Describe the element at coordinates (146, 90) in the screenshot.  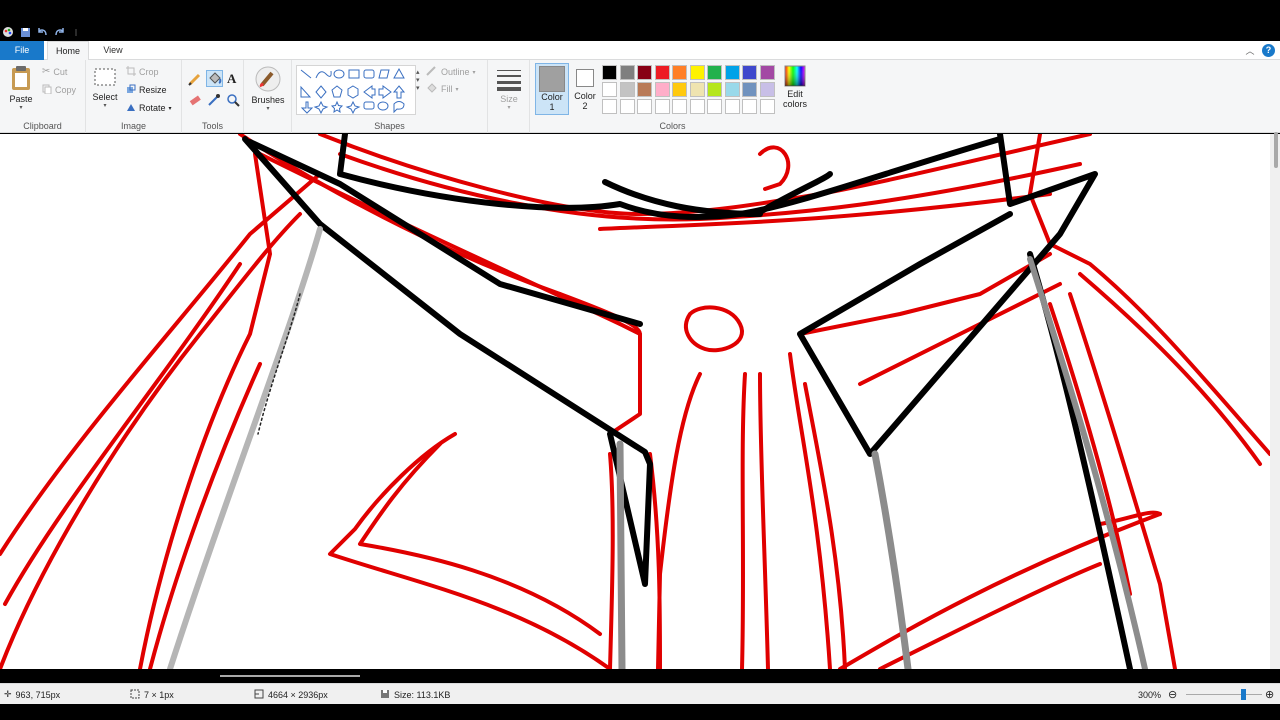
I see `resize-button: Resize` at that location.